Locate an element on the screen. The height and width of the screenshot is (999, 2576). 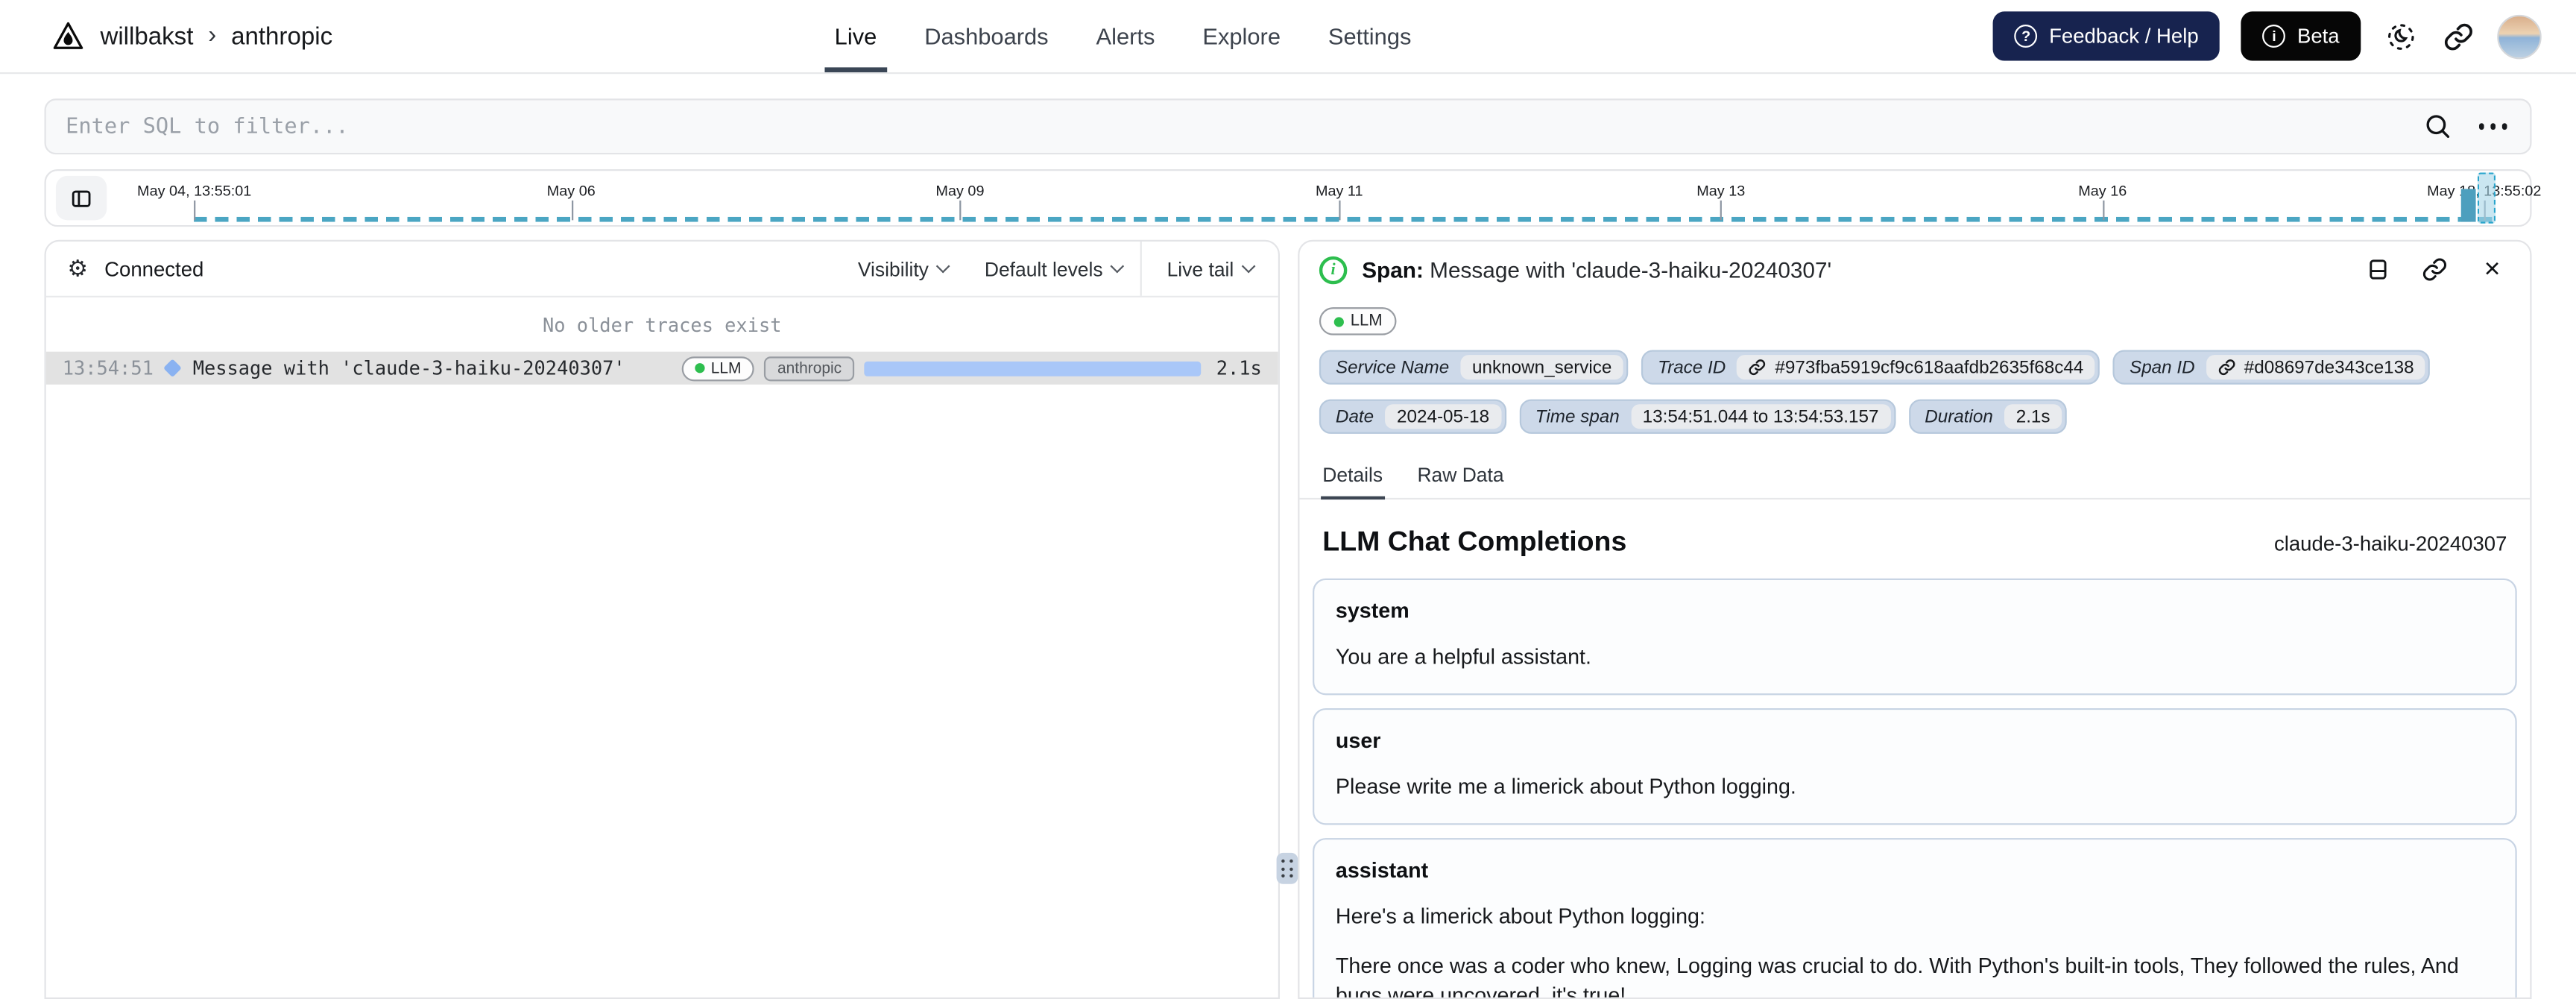
tab-live: Live is located at coordinates (855, 36).